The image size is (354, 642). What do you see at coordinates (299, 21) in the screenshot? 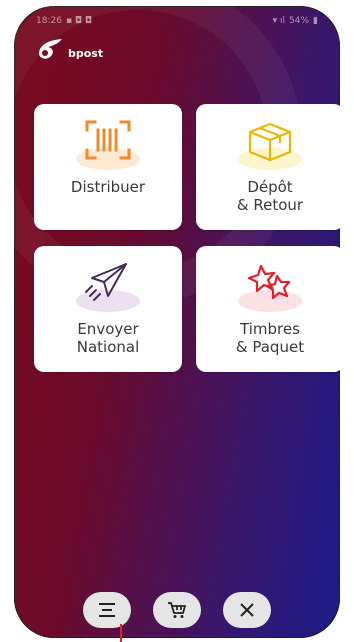
I see `battery-level: 54%` at bounding box center [299, 21].